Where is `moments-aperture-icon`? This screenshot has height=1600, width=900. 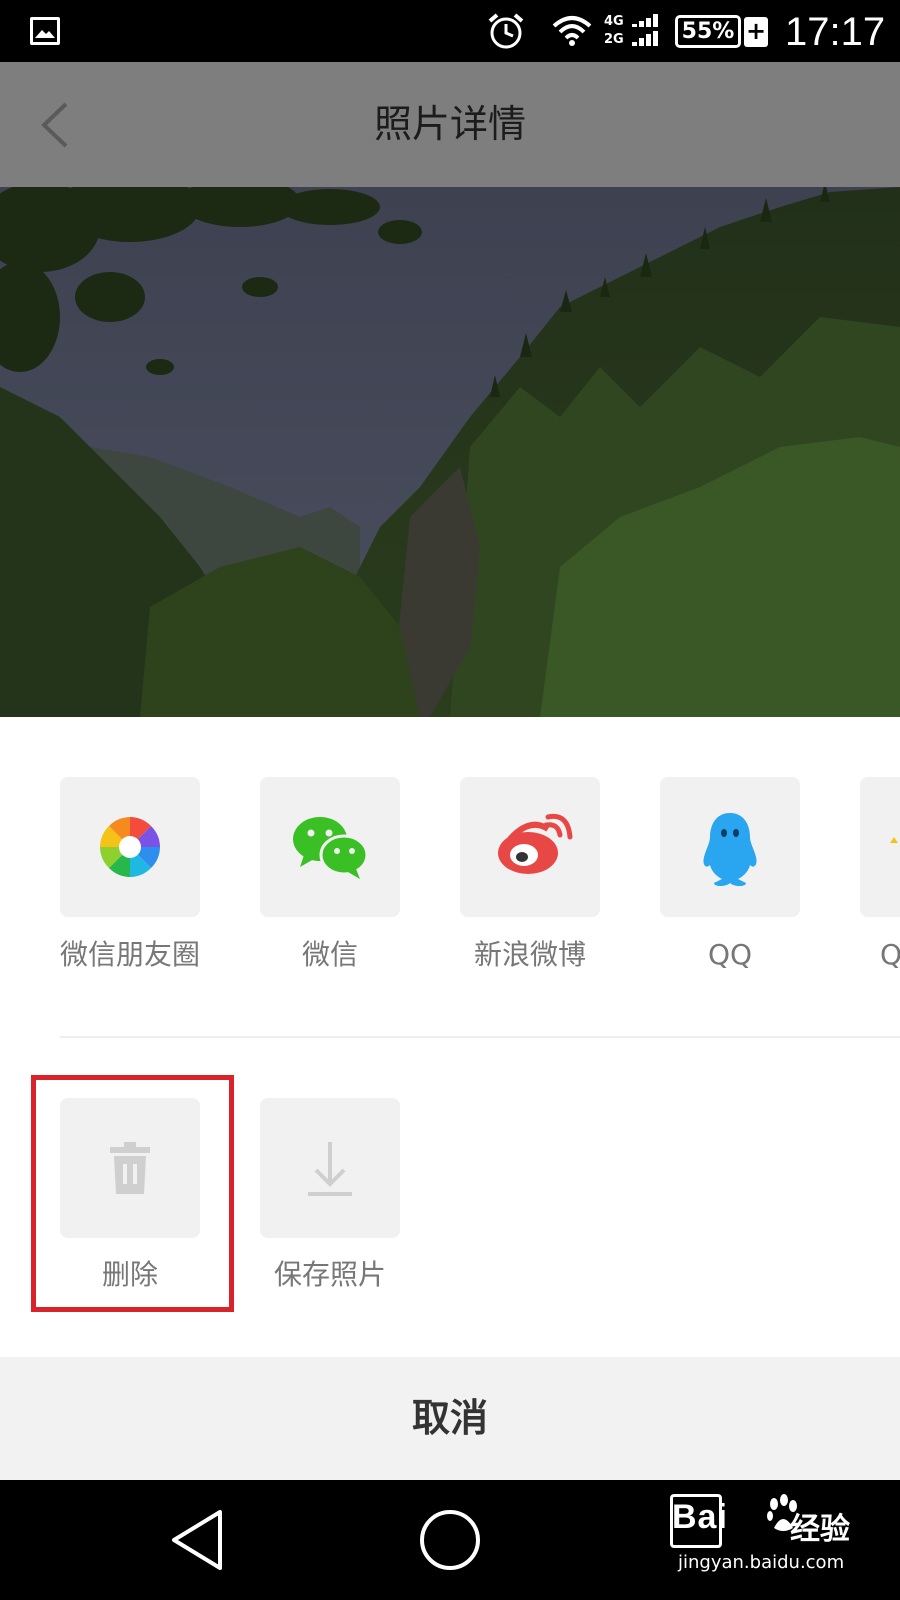
moments-aperture-icon is located at coordinates (130, 847).